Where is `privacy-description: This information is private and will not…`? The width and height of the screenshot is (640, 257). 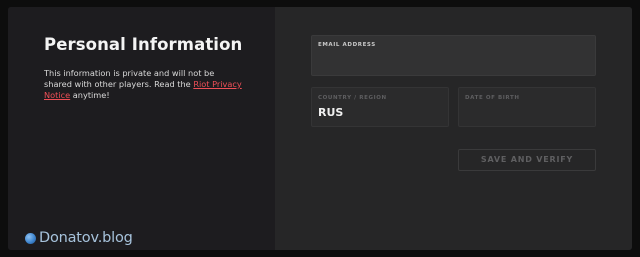 privacy-description: This information is private and will not… is located at coordinates (144, 84).